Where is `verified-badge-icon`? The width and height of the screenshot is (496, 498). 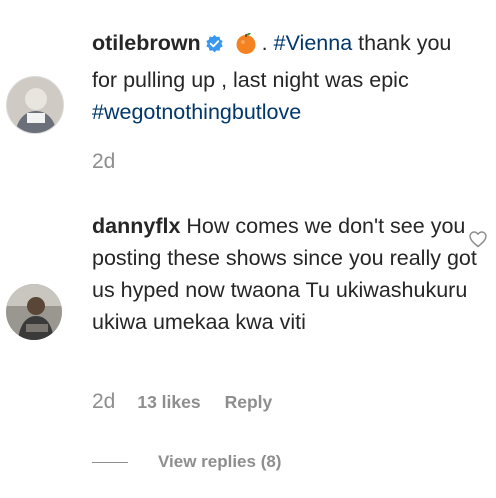
verified-badge-icon is located at coordinates (214, 46).